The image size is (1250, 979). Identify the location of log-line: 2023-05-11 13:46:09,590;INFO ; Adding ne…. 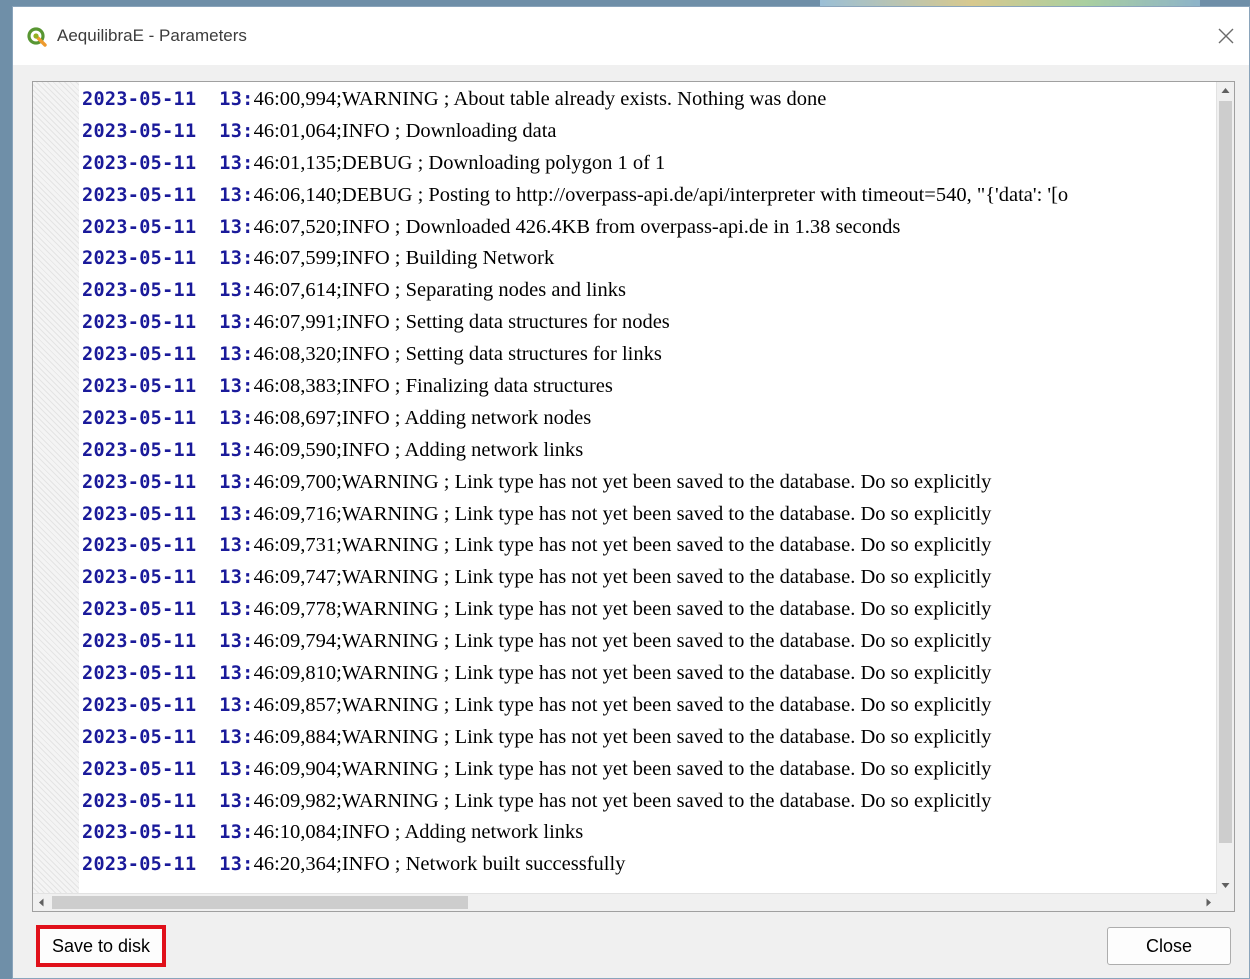
(649, 451).